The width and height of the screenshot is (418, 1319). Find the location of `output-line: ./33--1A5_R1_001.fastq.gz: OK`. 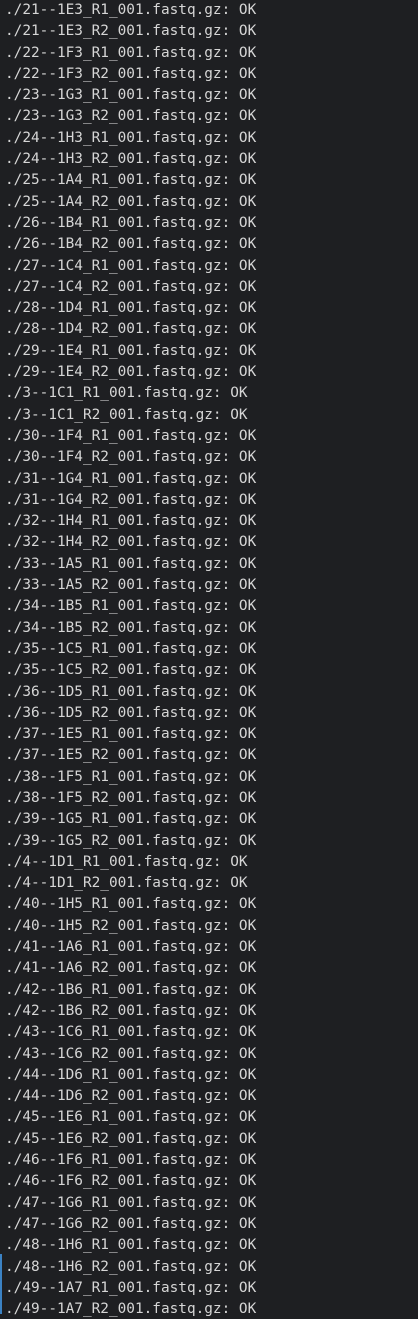

output-line: ./33--1A5_R1_001.fastq.gz: OK is located at coordinates (131, 563).